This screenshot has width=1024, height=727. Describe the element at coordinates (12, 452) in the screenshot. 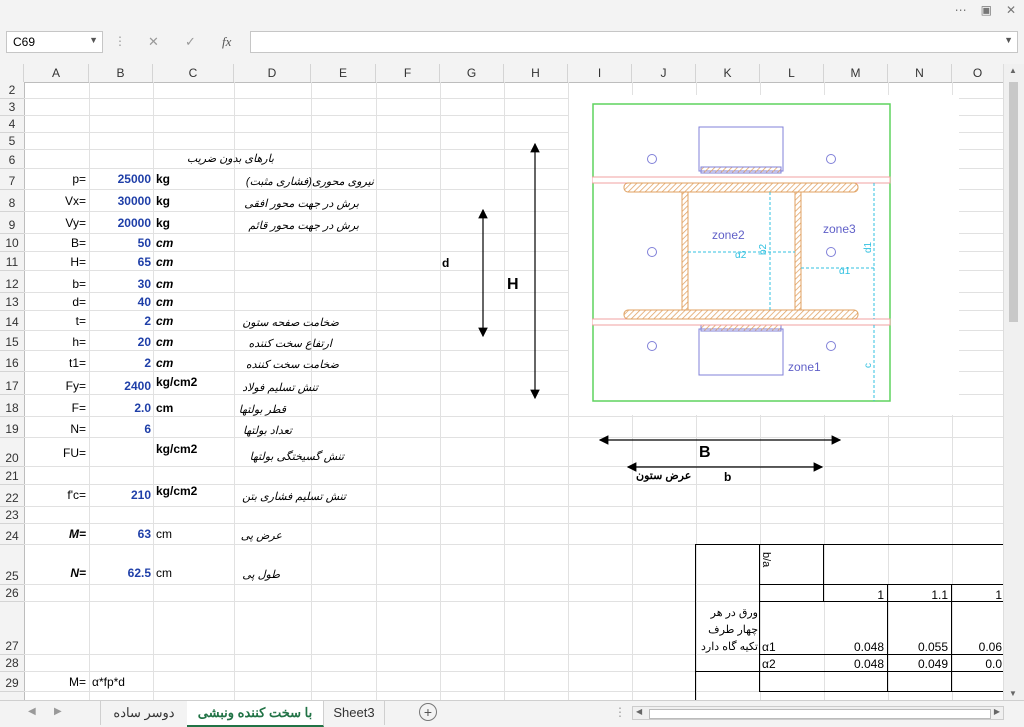

I see `row-header: 20` at that location.